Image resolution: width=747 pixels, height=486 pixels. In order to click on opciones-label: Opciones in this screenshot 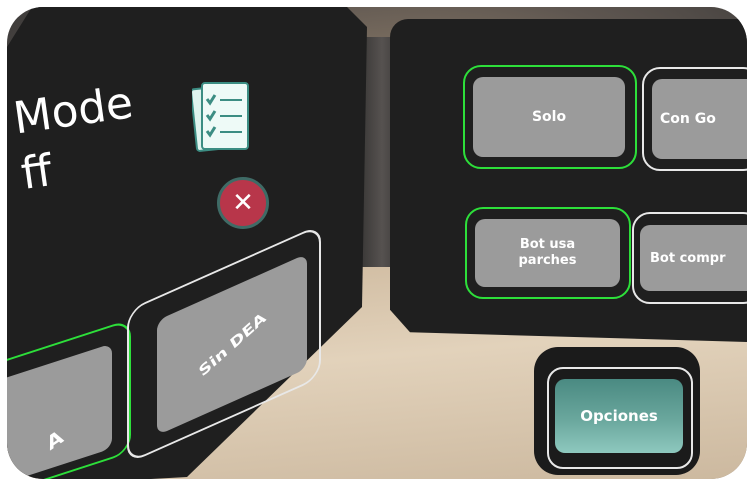, I will do `click(619, 416)`.